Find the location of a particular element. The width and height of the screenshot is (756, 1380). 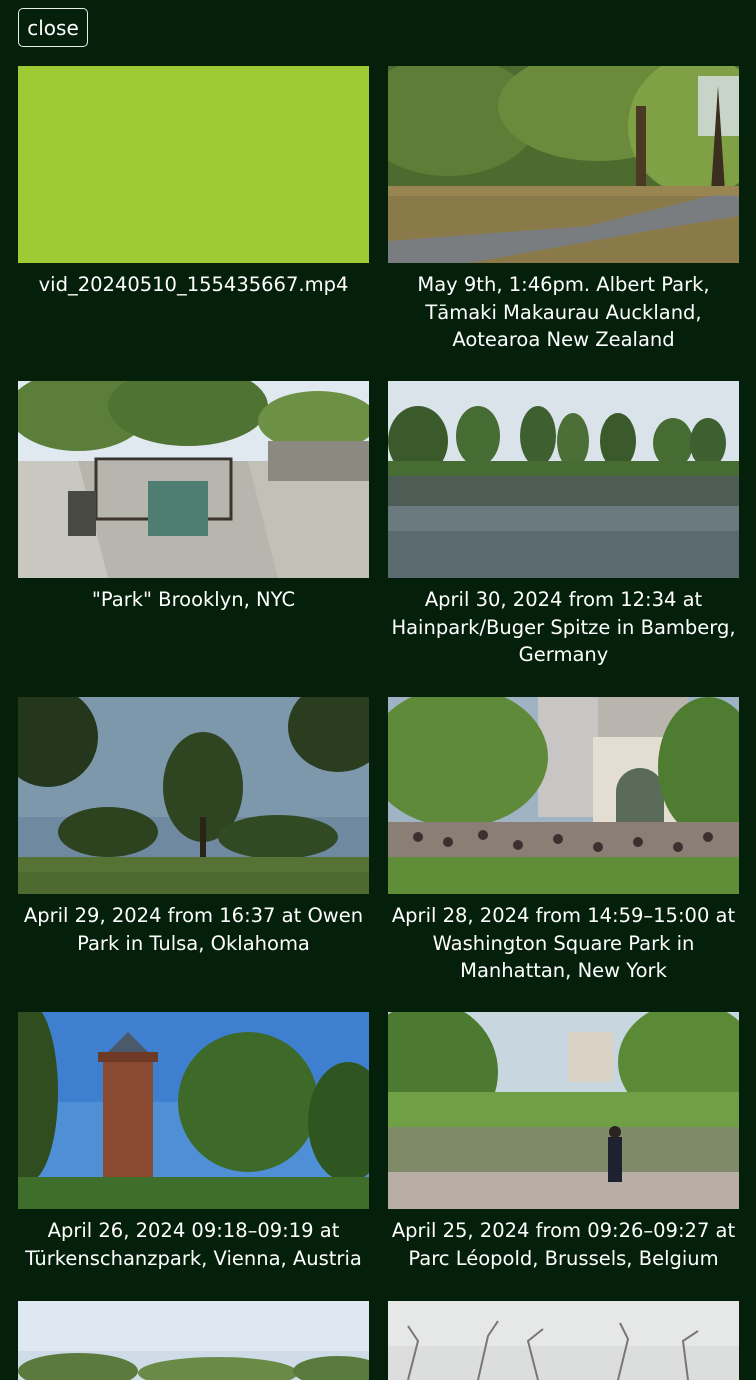

caption-line: Parc Léopold, Brussels, Belgium is located at coordinates (563, 1258).